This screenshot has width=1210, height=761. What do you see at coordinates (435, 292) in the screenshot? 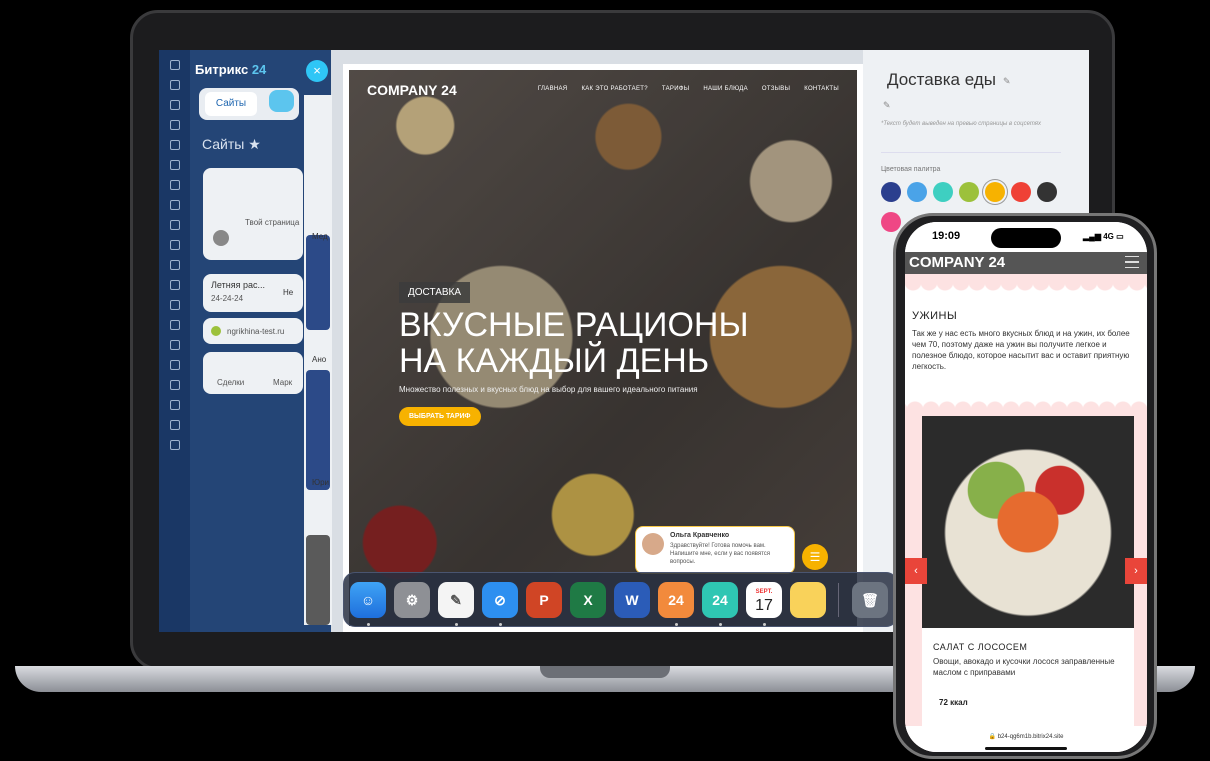
I see `hero-tag: ДОСТАВКА` at bounding box center [435, 292].